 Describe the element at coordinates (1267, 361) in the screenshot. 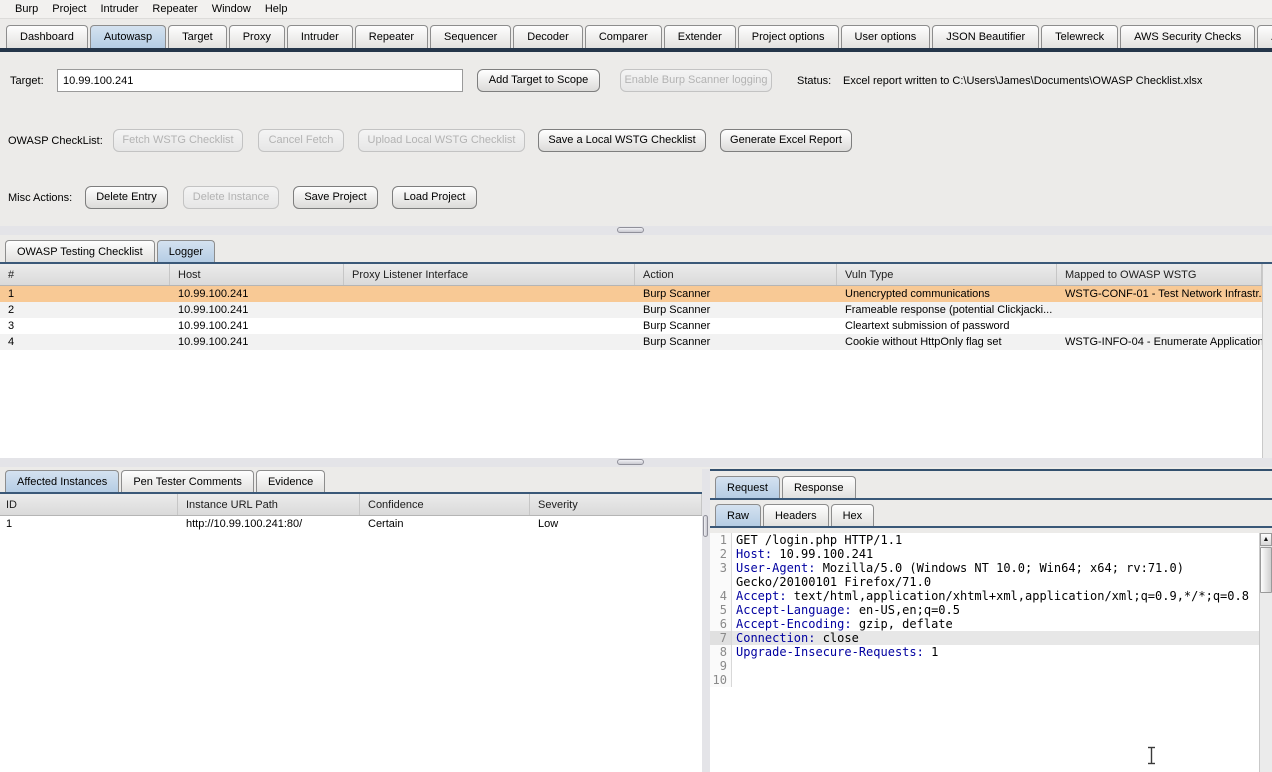

I see `logger-scrollbar-track` at that location.